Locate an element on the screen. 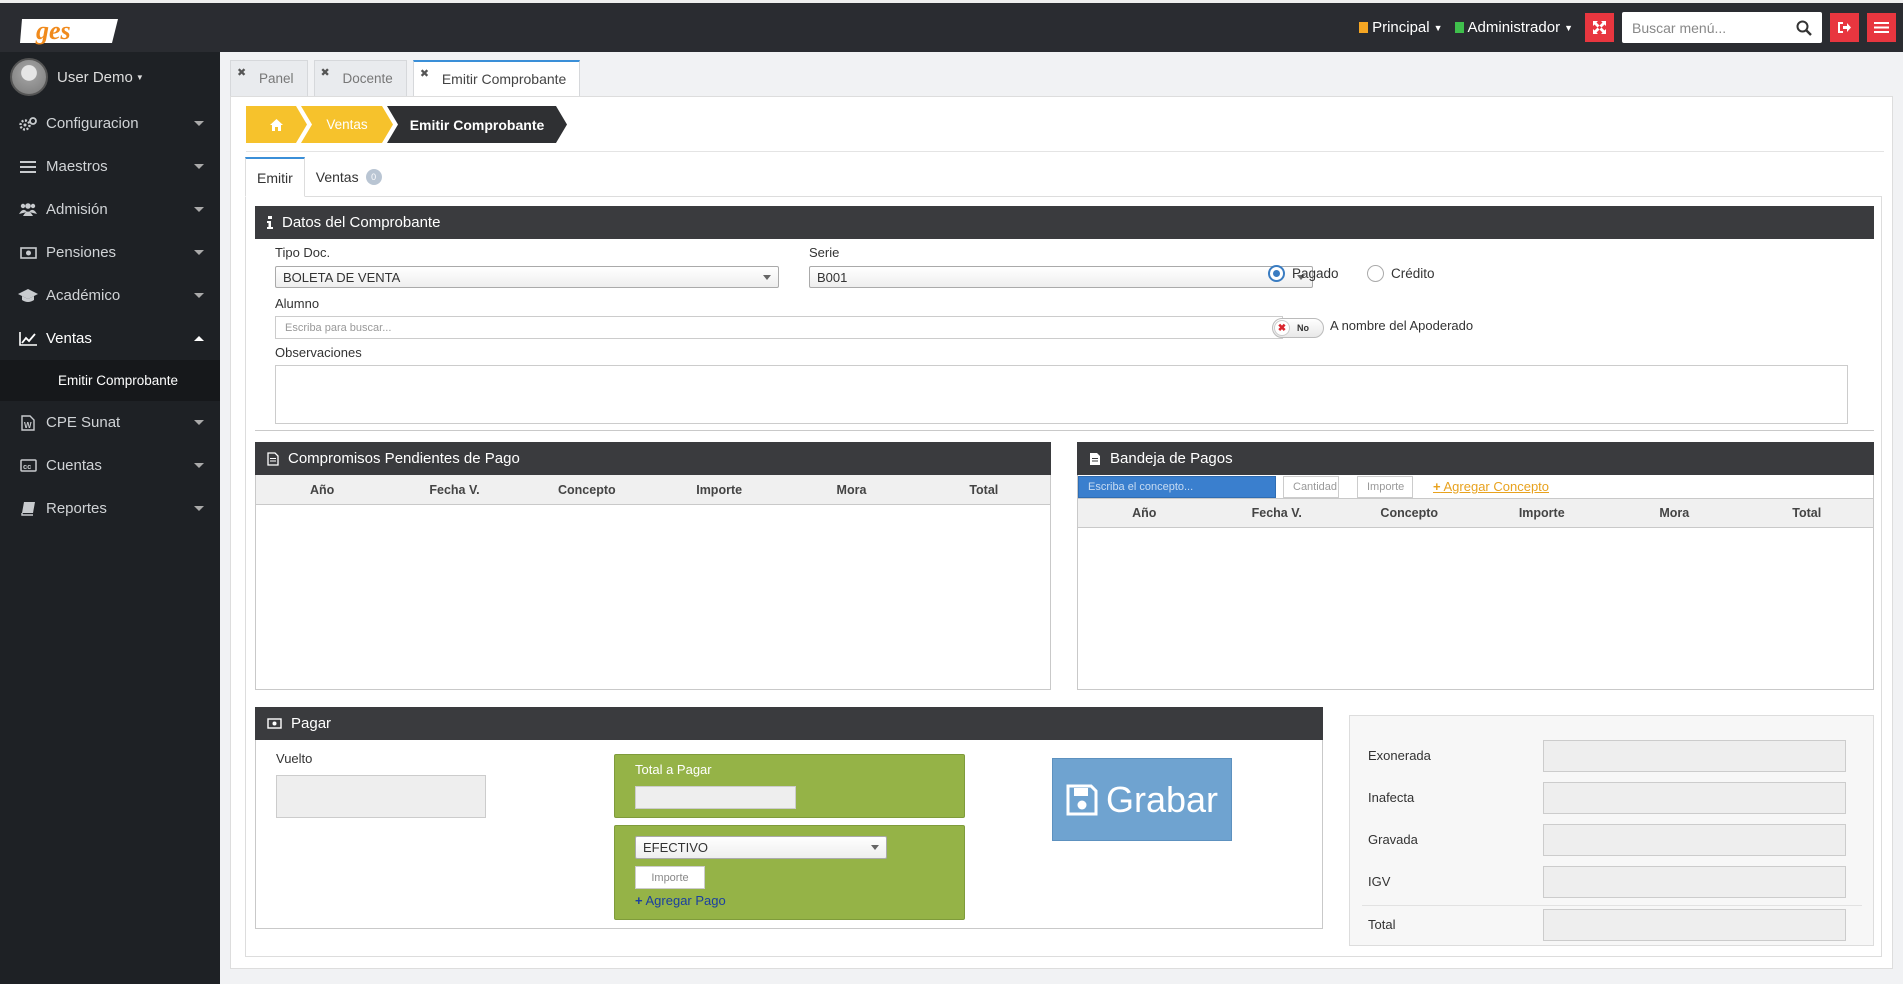 The width and height of the screenshot is (1903, 984). admin-label: Administrador is located at coordinates (1514, 27).